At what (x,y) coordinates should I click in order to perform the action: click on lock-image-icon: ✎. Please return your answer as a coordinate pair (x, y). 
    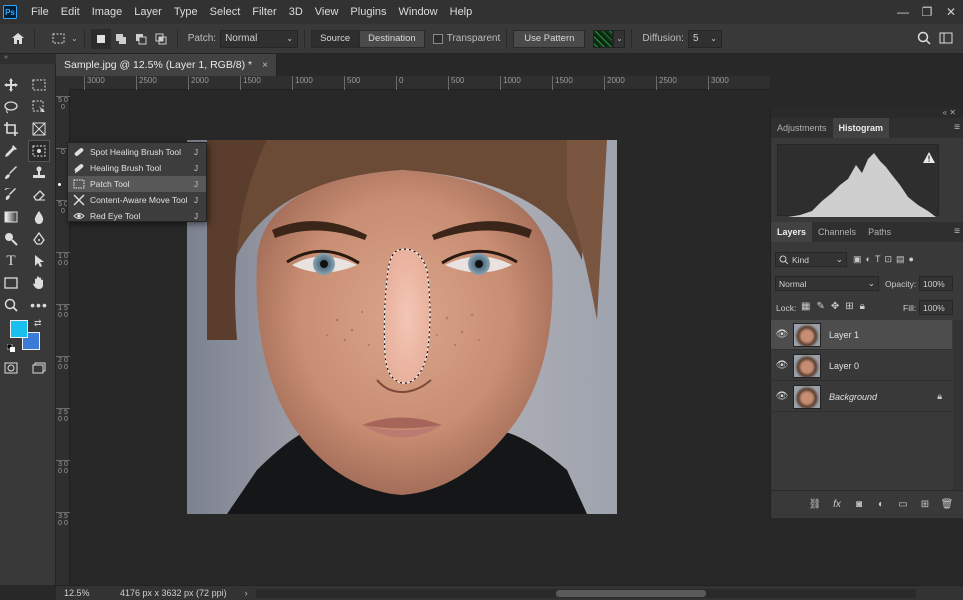
    Looking at the image, I should click on (820, 306).